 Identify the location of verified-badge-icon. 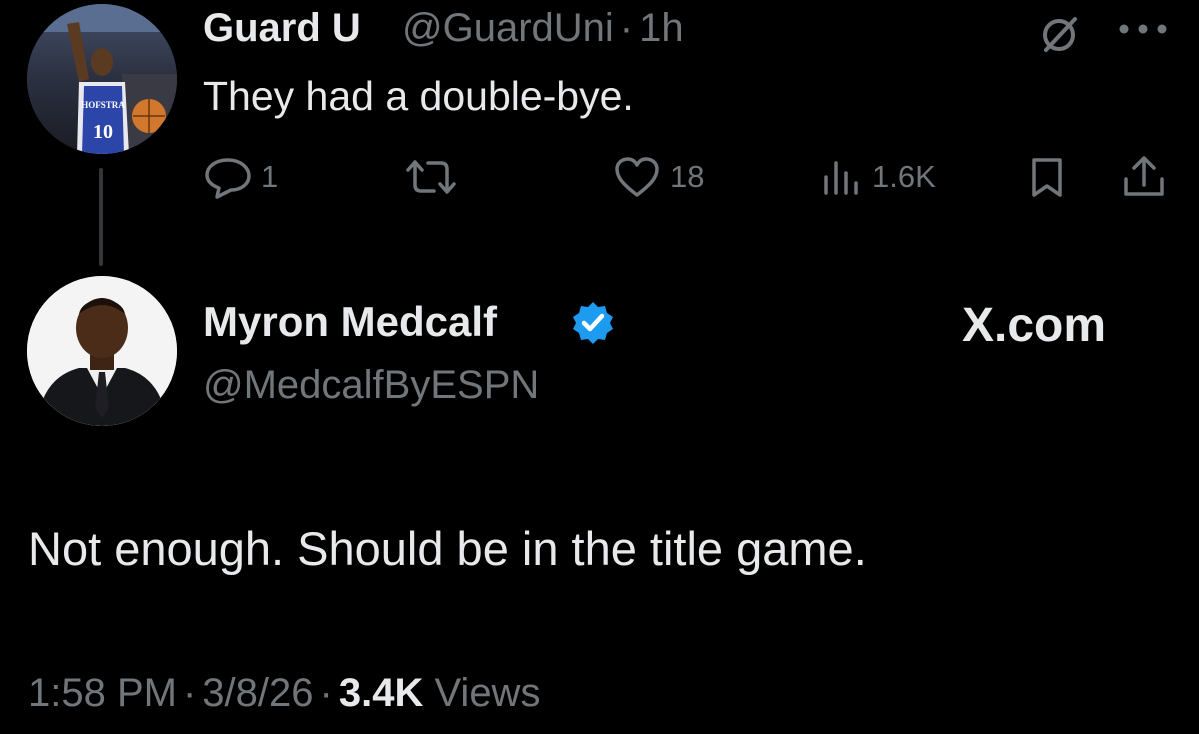
(593, 323).